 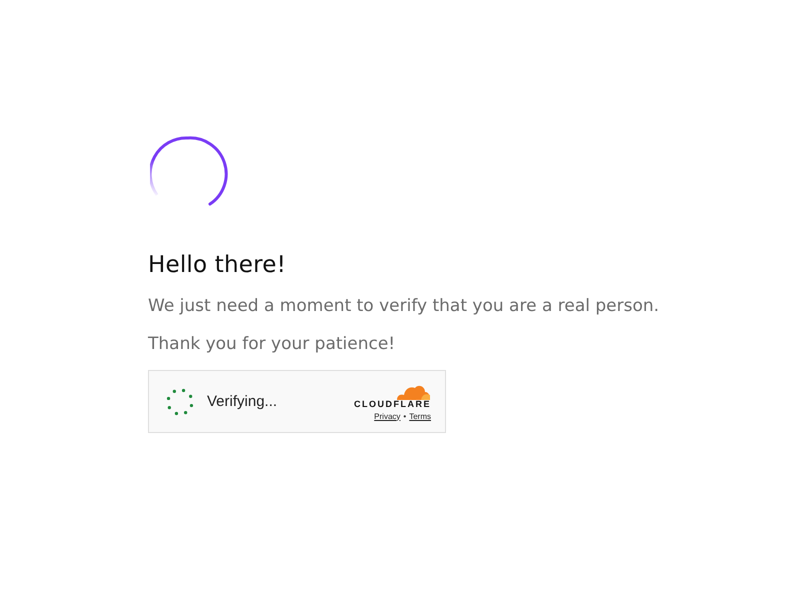 What do you see at coordinates (387, 416) in the screenshot?
I see `privacy-link: Privacy` at bounding box center [387, 416].